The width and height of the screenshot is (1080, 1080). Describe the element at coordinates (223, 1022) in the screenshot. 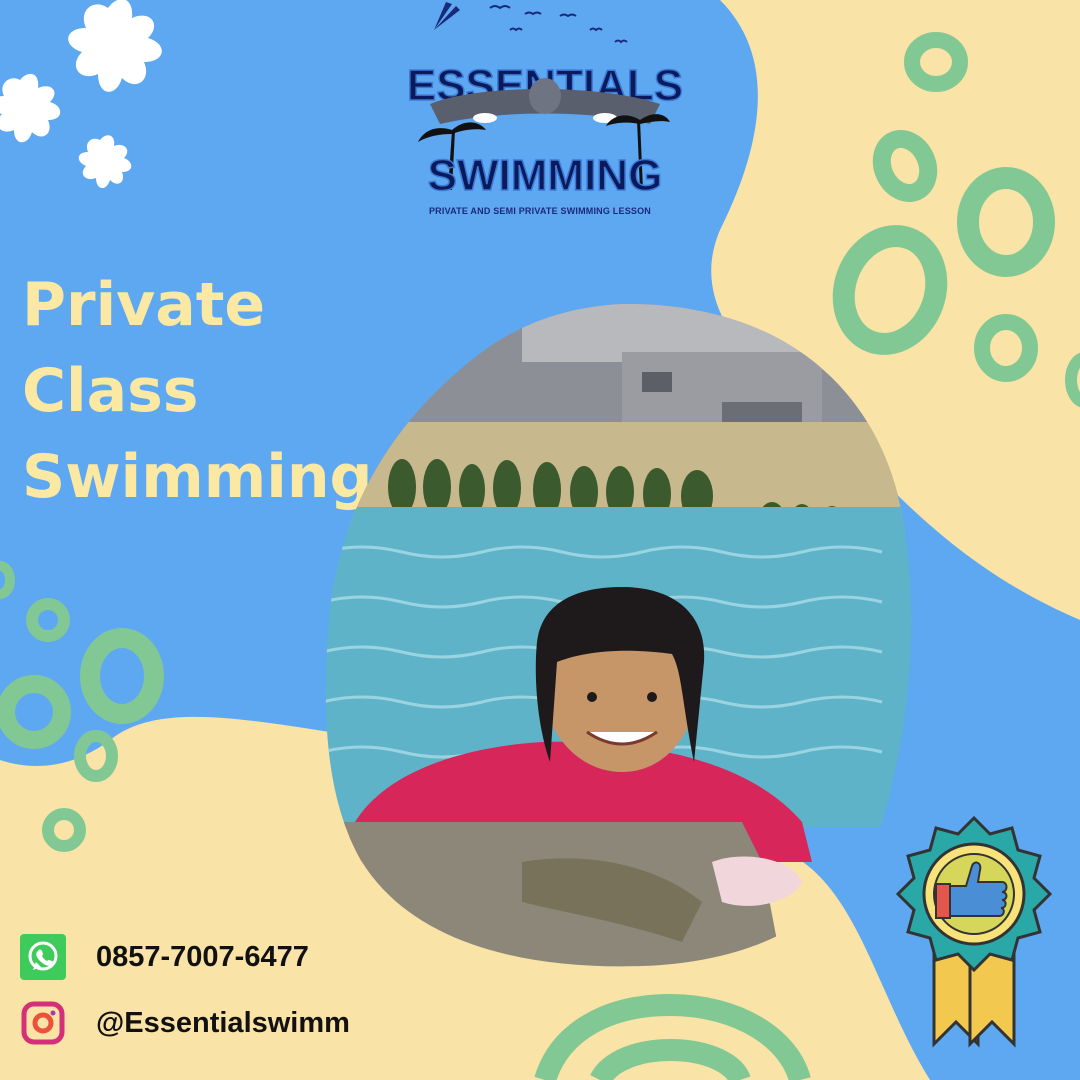

I see `instagram-handle: @Essentialswimm` at that location.